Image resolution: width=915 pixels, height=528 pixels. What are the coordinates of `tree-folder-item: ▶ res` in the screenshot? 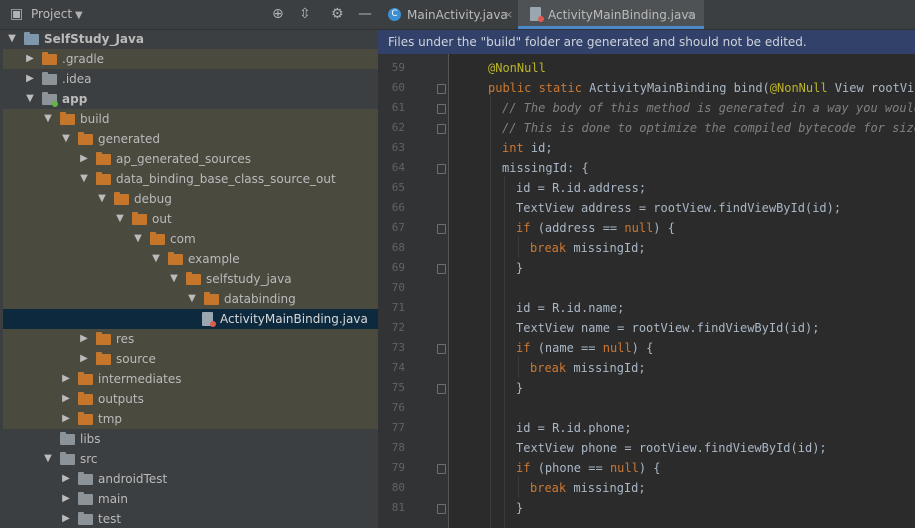 It's located at (190, 339).